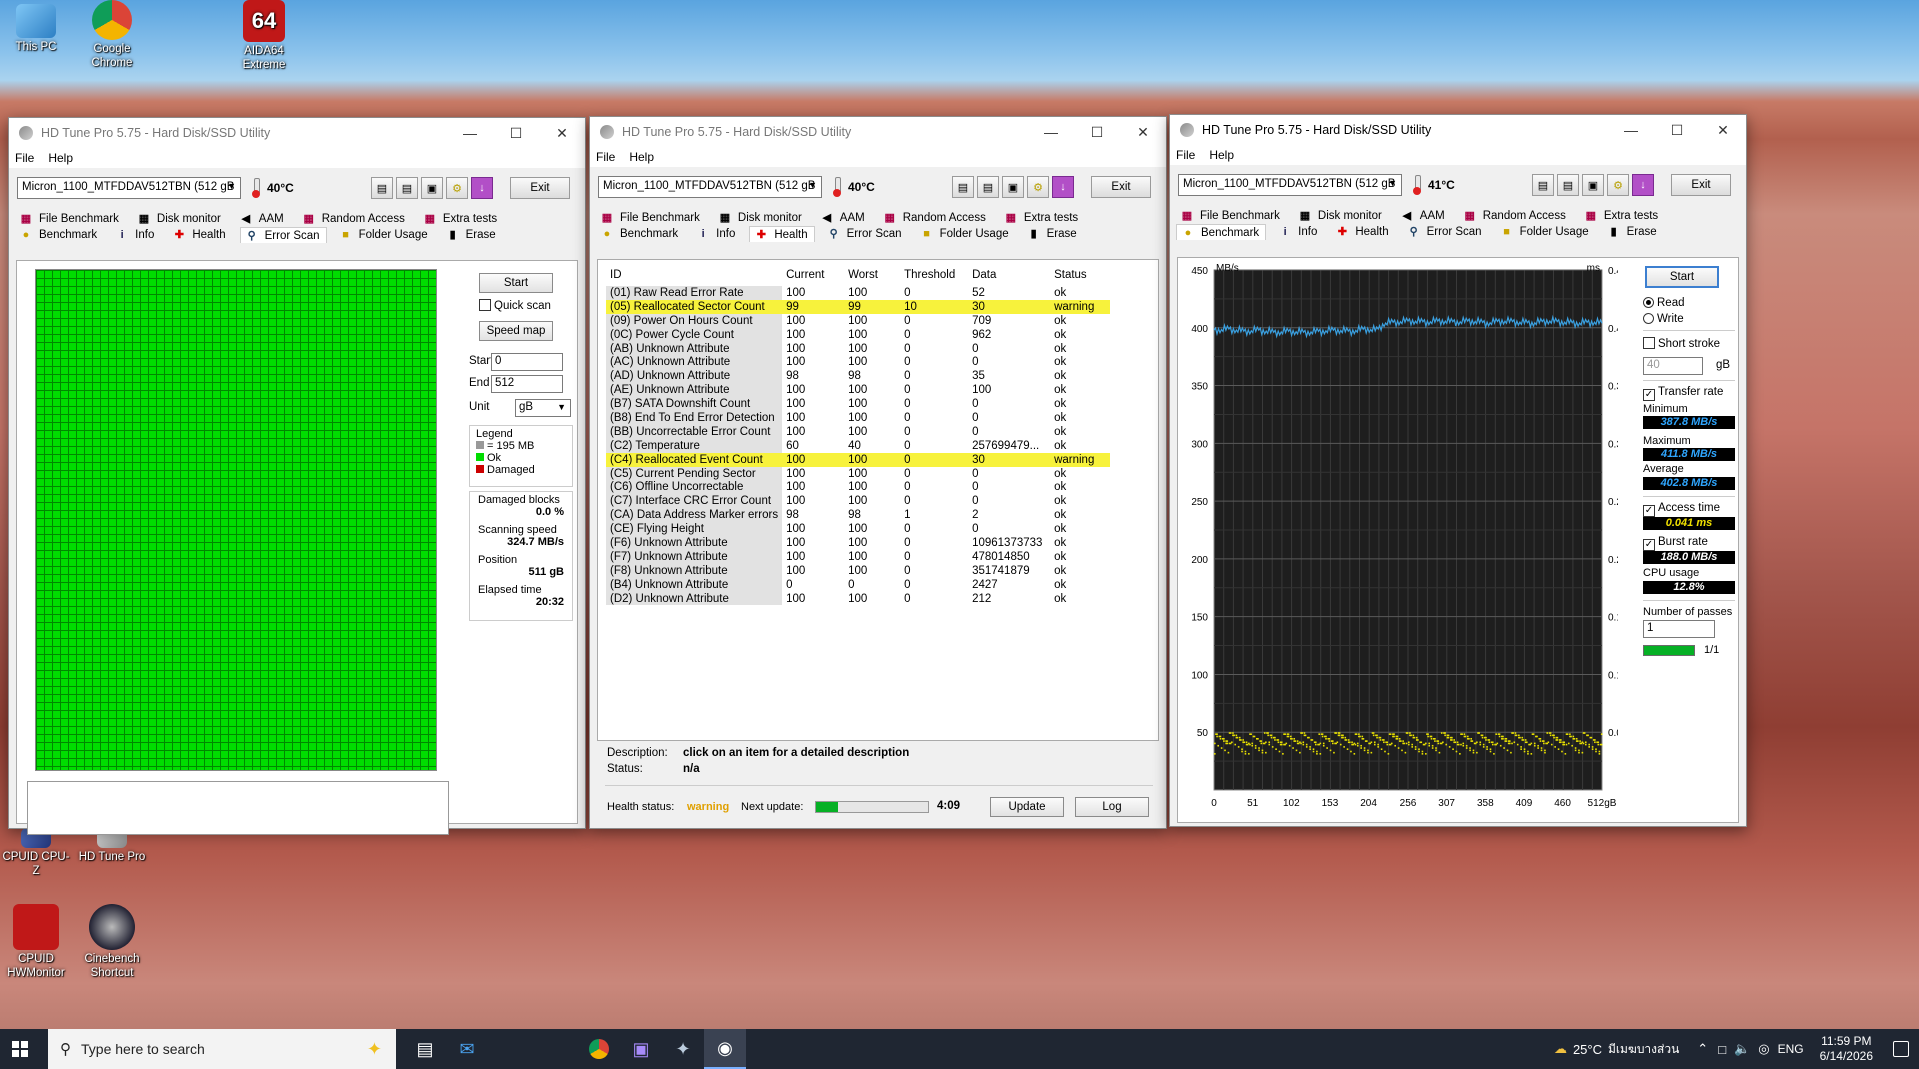 The width and height of the screenshot is (1919, 1069). I want to click on short-stroke-input: 40, so click(1673, 366).